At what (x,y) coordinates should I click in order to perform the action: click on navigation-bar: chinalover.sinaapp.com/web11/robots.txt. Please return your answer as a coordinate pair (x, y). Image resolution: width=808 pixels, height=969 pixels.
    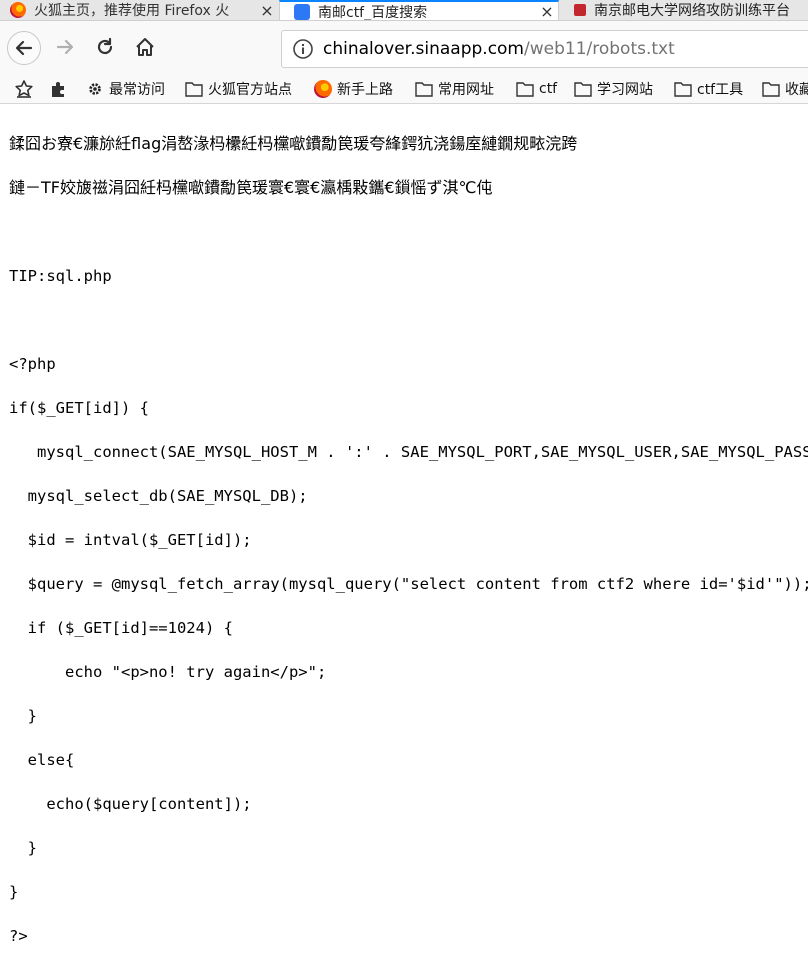
    Looking at the image, I should click on (404, 47).